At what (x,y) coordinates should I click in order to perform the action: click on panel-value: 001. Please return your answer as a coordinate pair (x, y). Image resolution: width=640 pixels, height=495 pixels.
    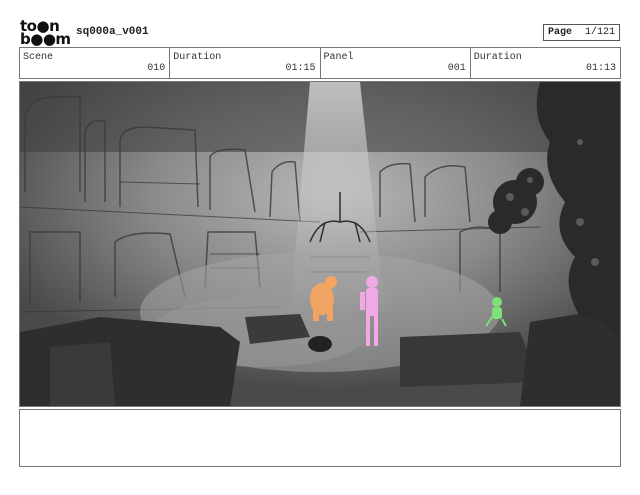
    Looking at the image, I should click on (456, 68).